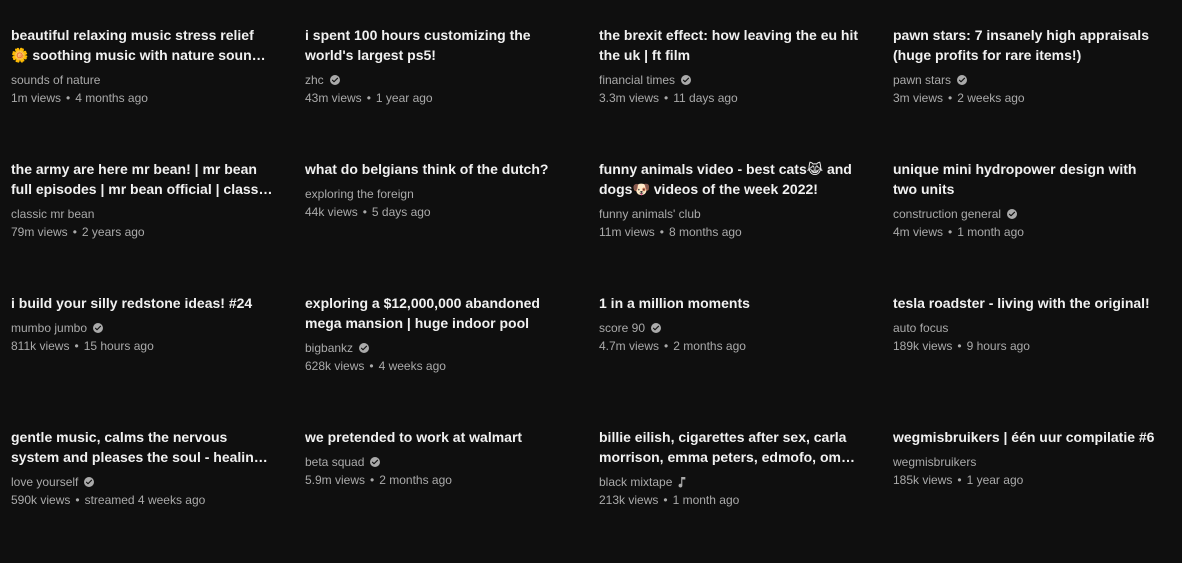 The image size is (1182, 563). I want to click on upload-age: 4 weeks ago, so click(412, 366).